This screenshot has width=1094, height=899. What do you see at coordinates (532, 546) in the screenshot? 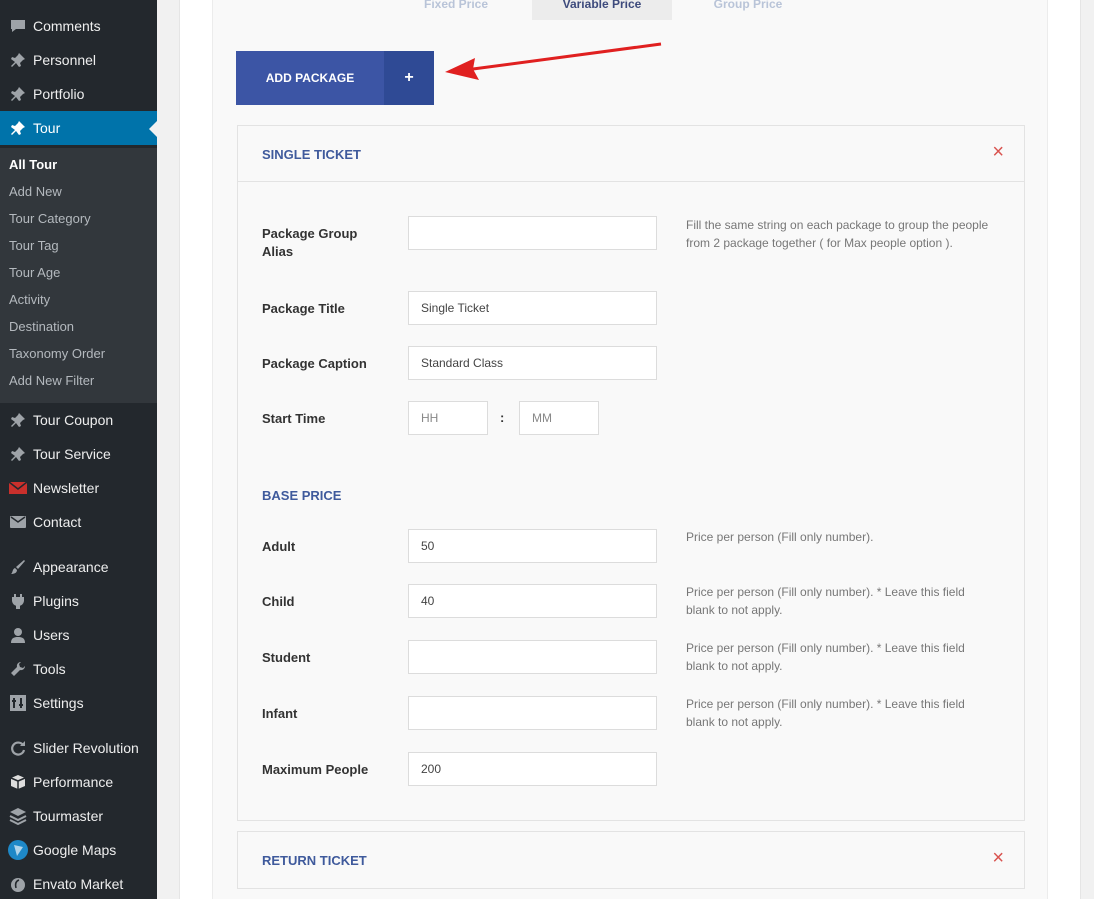
I see `adult-price-input: 50` at bounding box center [532, 546].